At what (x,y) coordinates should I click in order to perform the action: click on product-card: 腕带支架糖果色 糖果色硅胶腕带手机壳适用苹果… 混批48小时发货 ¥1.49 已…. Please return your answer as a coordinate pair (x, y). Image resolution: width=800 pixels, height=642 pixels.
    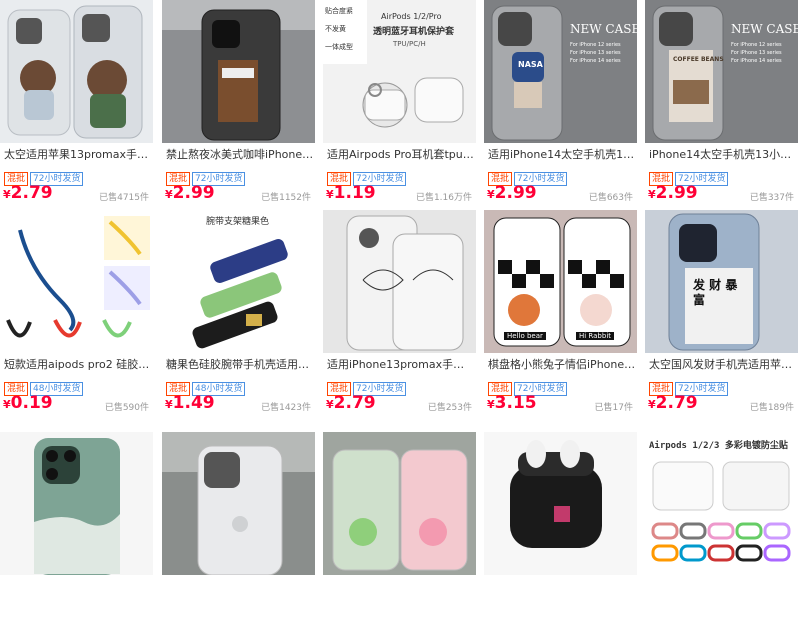
    Looking at the image, I should click on (238, 315).